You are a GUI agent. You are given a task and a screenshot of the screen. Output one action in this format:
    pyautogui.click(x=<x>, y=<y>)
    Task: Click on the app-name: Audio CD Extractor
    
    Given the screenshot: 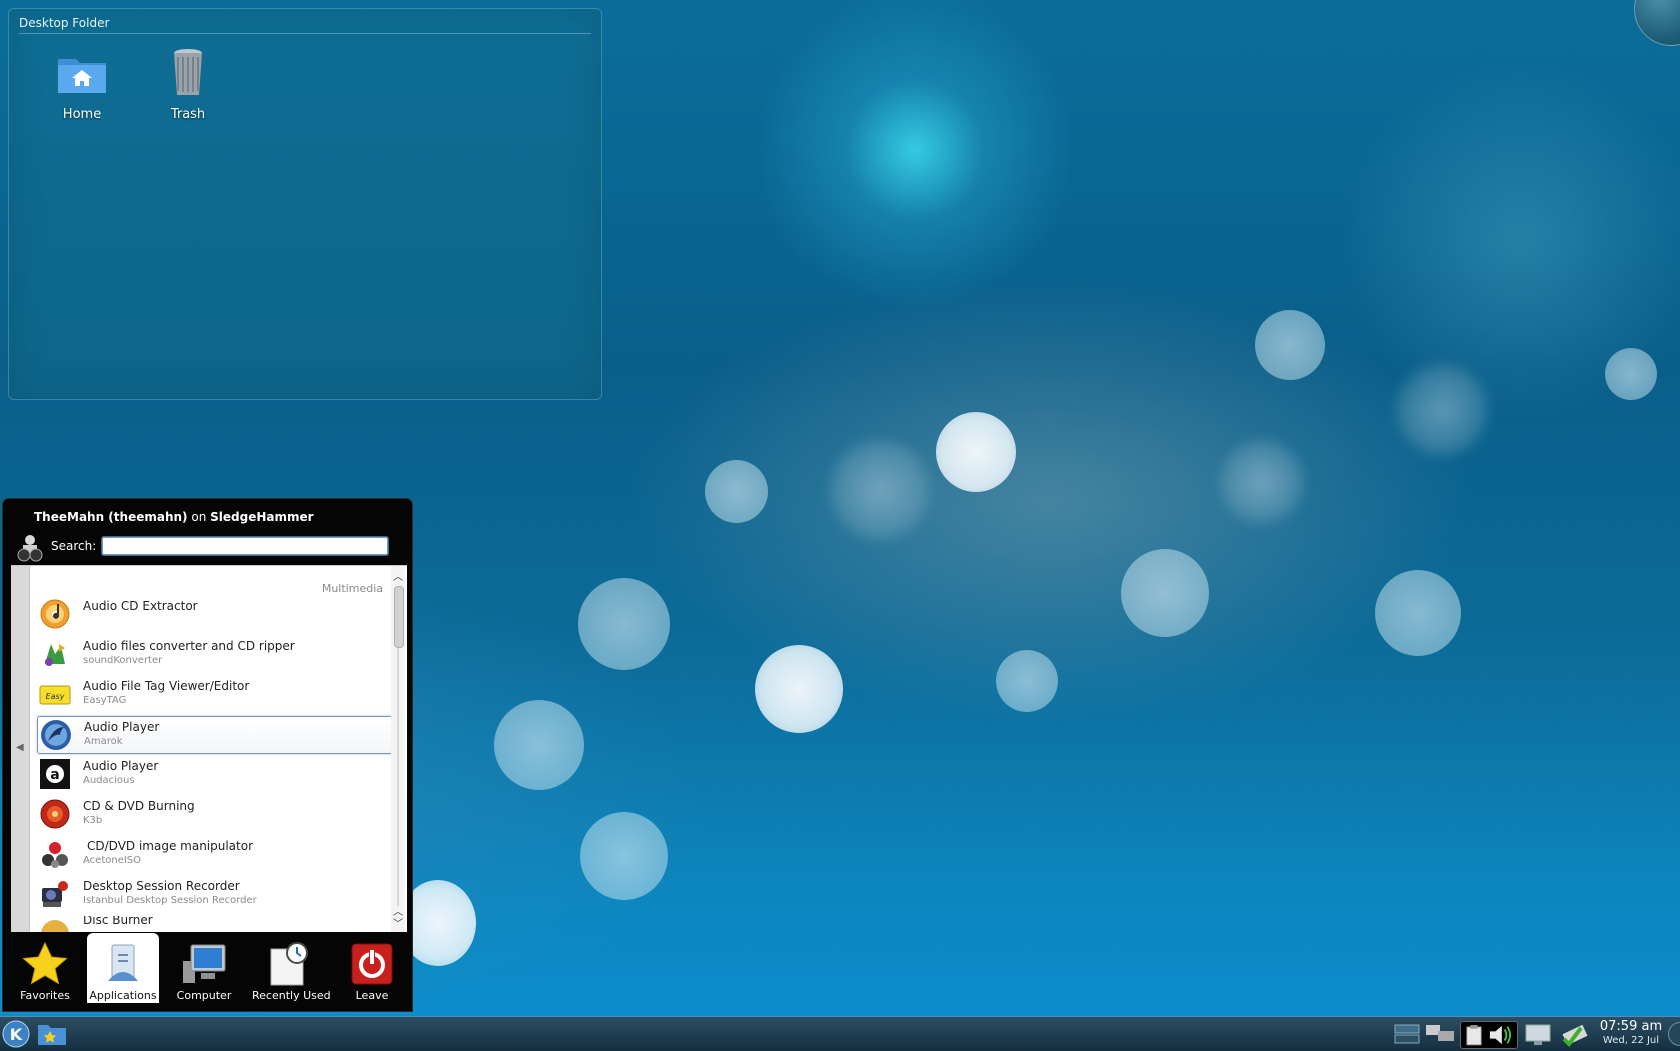 What is the action you would take?
    pyautogui.click(x=140, y=606)
    